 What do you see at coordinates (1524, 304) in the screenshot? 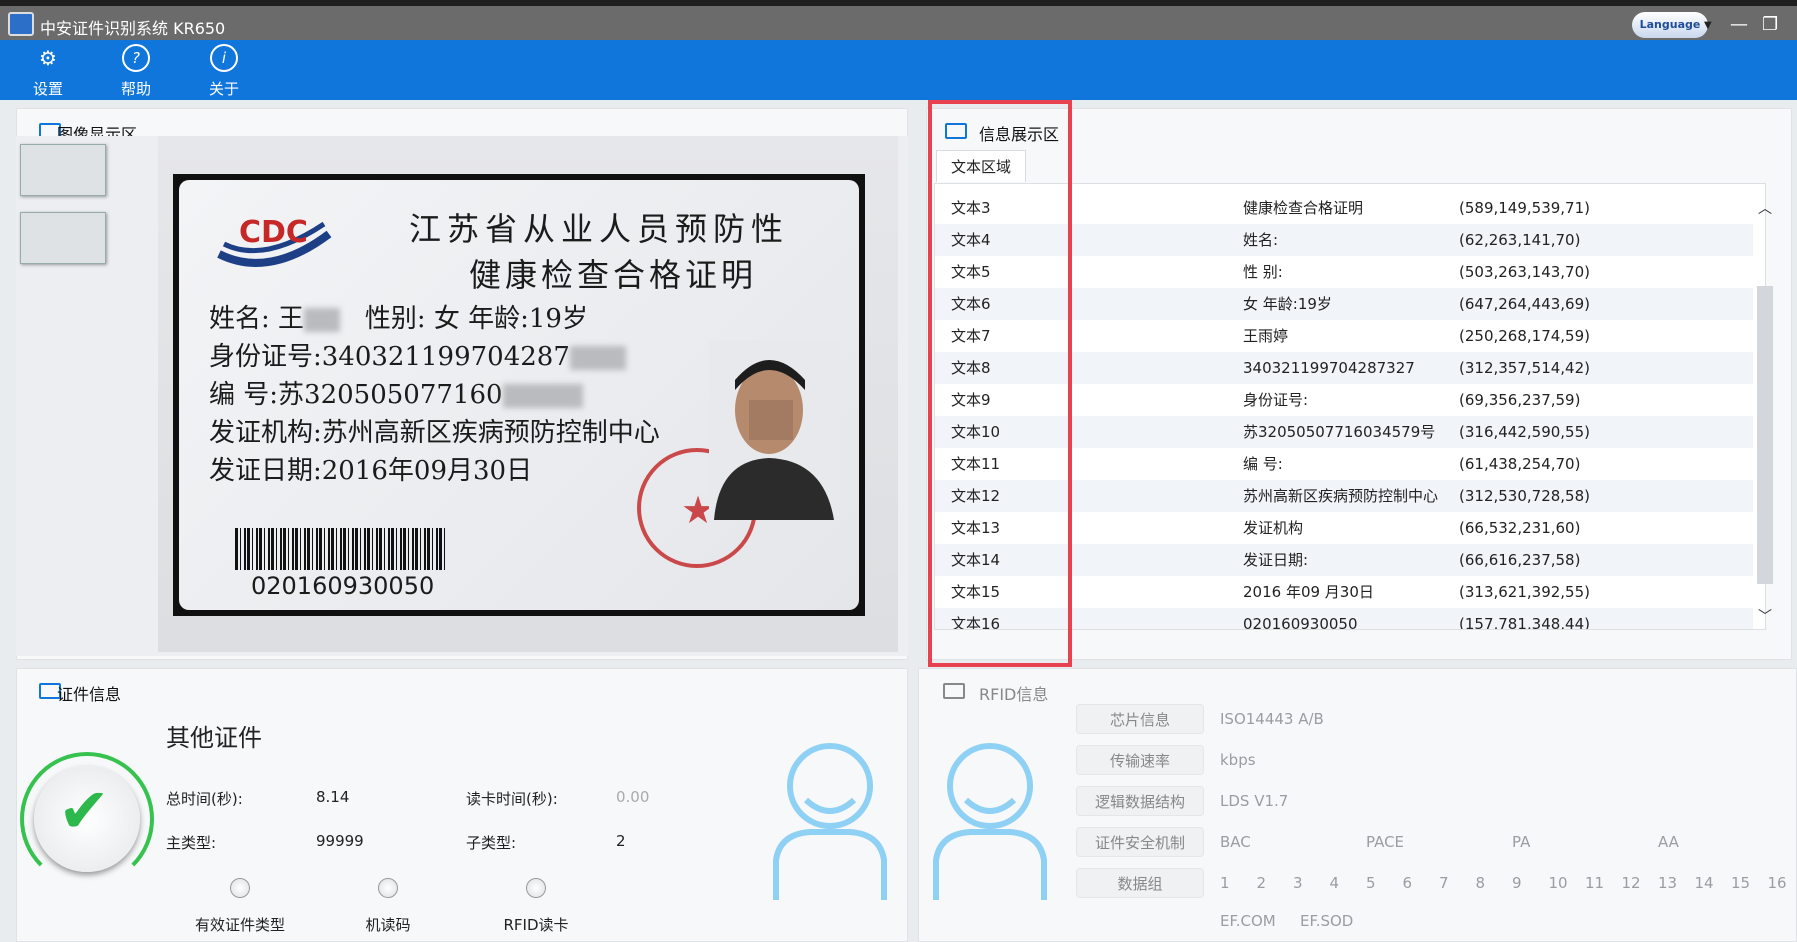
I see `text-coords: (647,264,443,69)` at bounding box center [1524, 304].